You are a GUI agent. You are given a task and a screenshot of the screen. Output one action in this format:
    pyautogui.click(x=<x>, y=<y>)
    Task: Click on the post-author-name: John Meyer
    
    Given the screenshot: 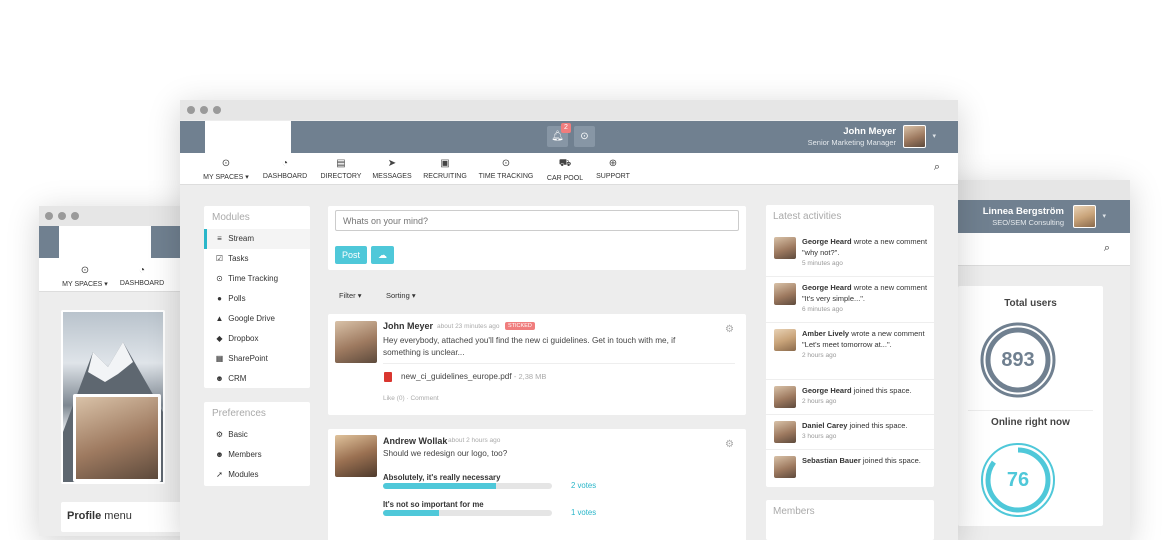 What is the action you would take?
    pyautogui.click(x=408, y=326)
    